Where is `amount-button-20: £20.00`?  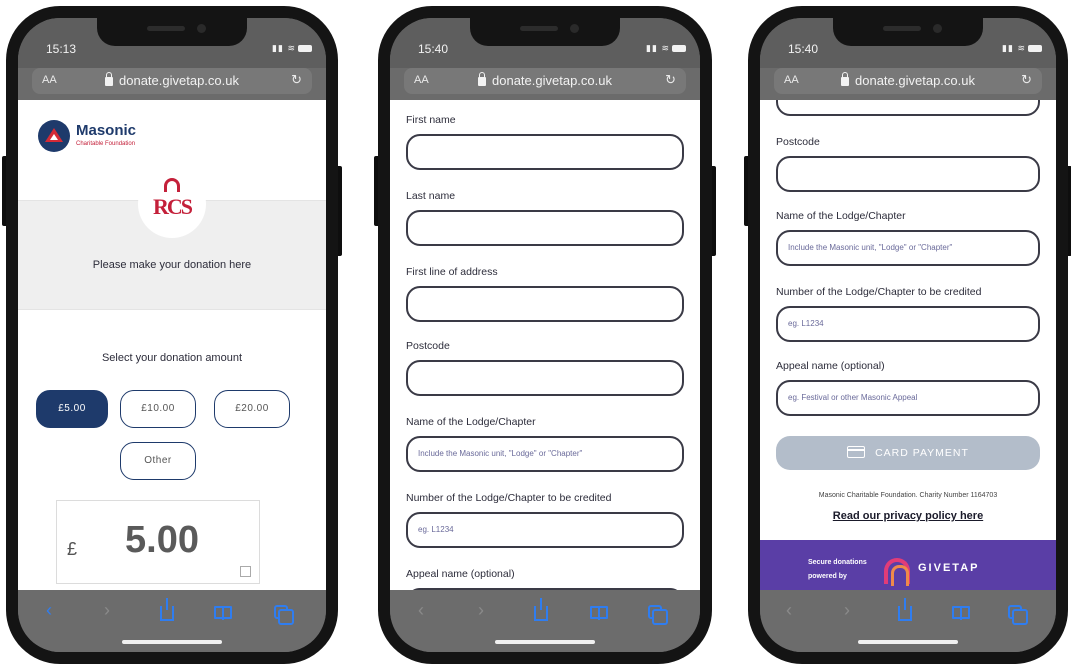 amount-button-20: £20.00 is located at coordinates (252, 409).